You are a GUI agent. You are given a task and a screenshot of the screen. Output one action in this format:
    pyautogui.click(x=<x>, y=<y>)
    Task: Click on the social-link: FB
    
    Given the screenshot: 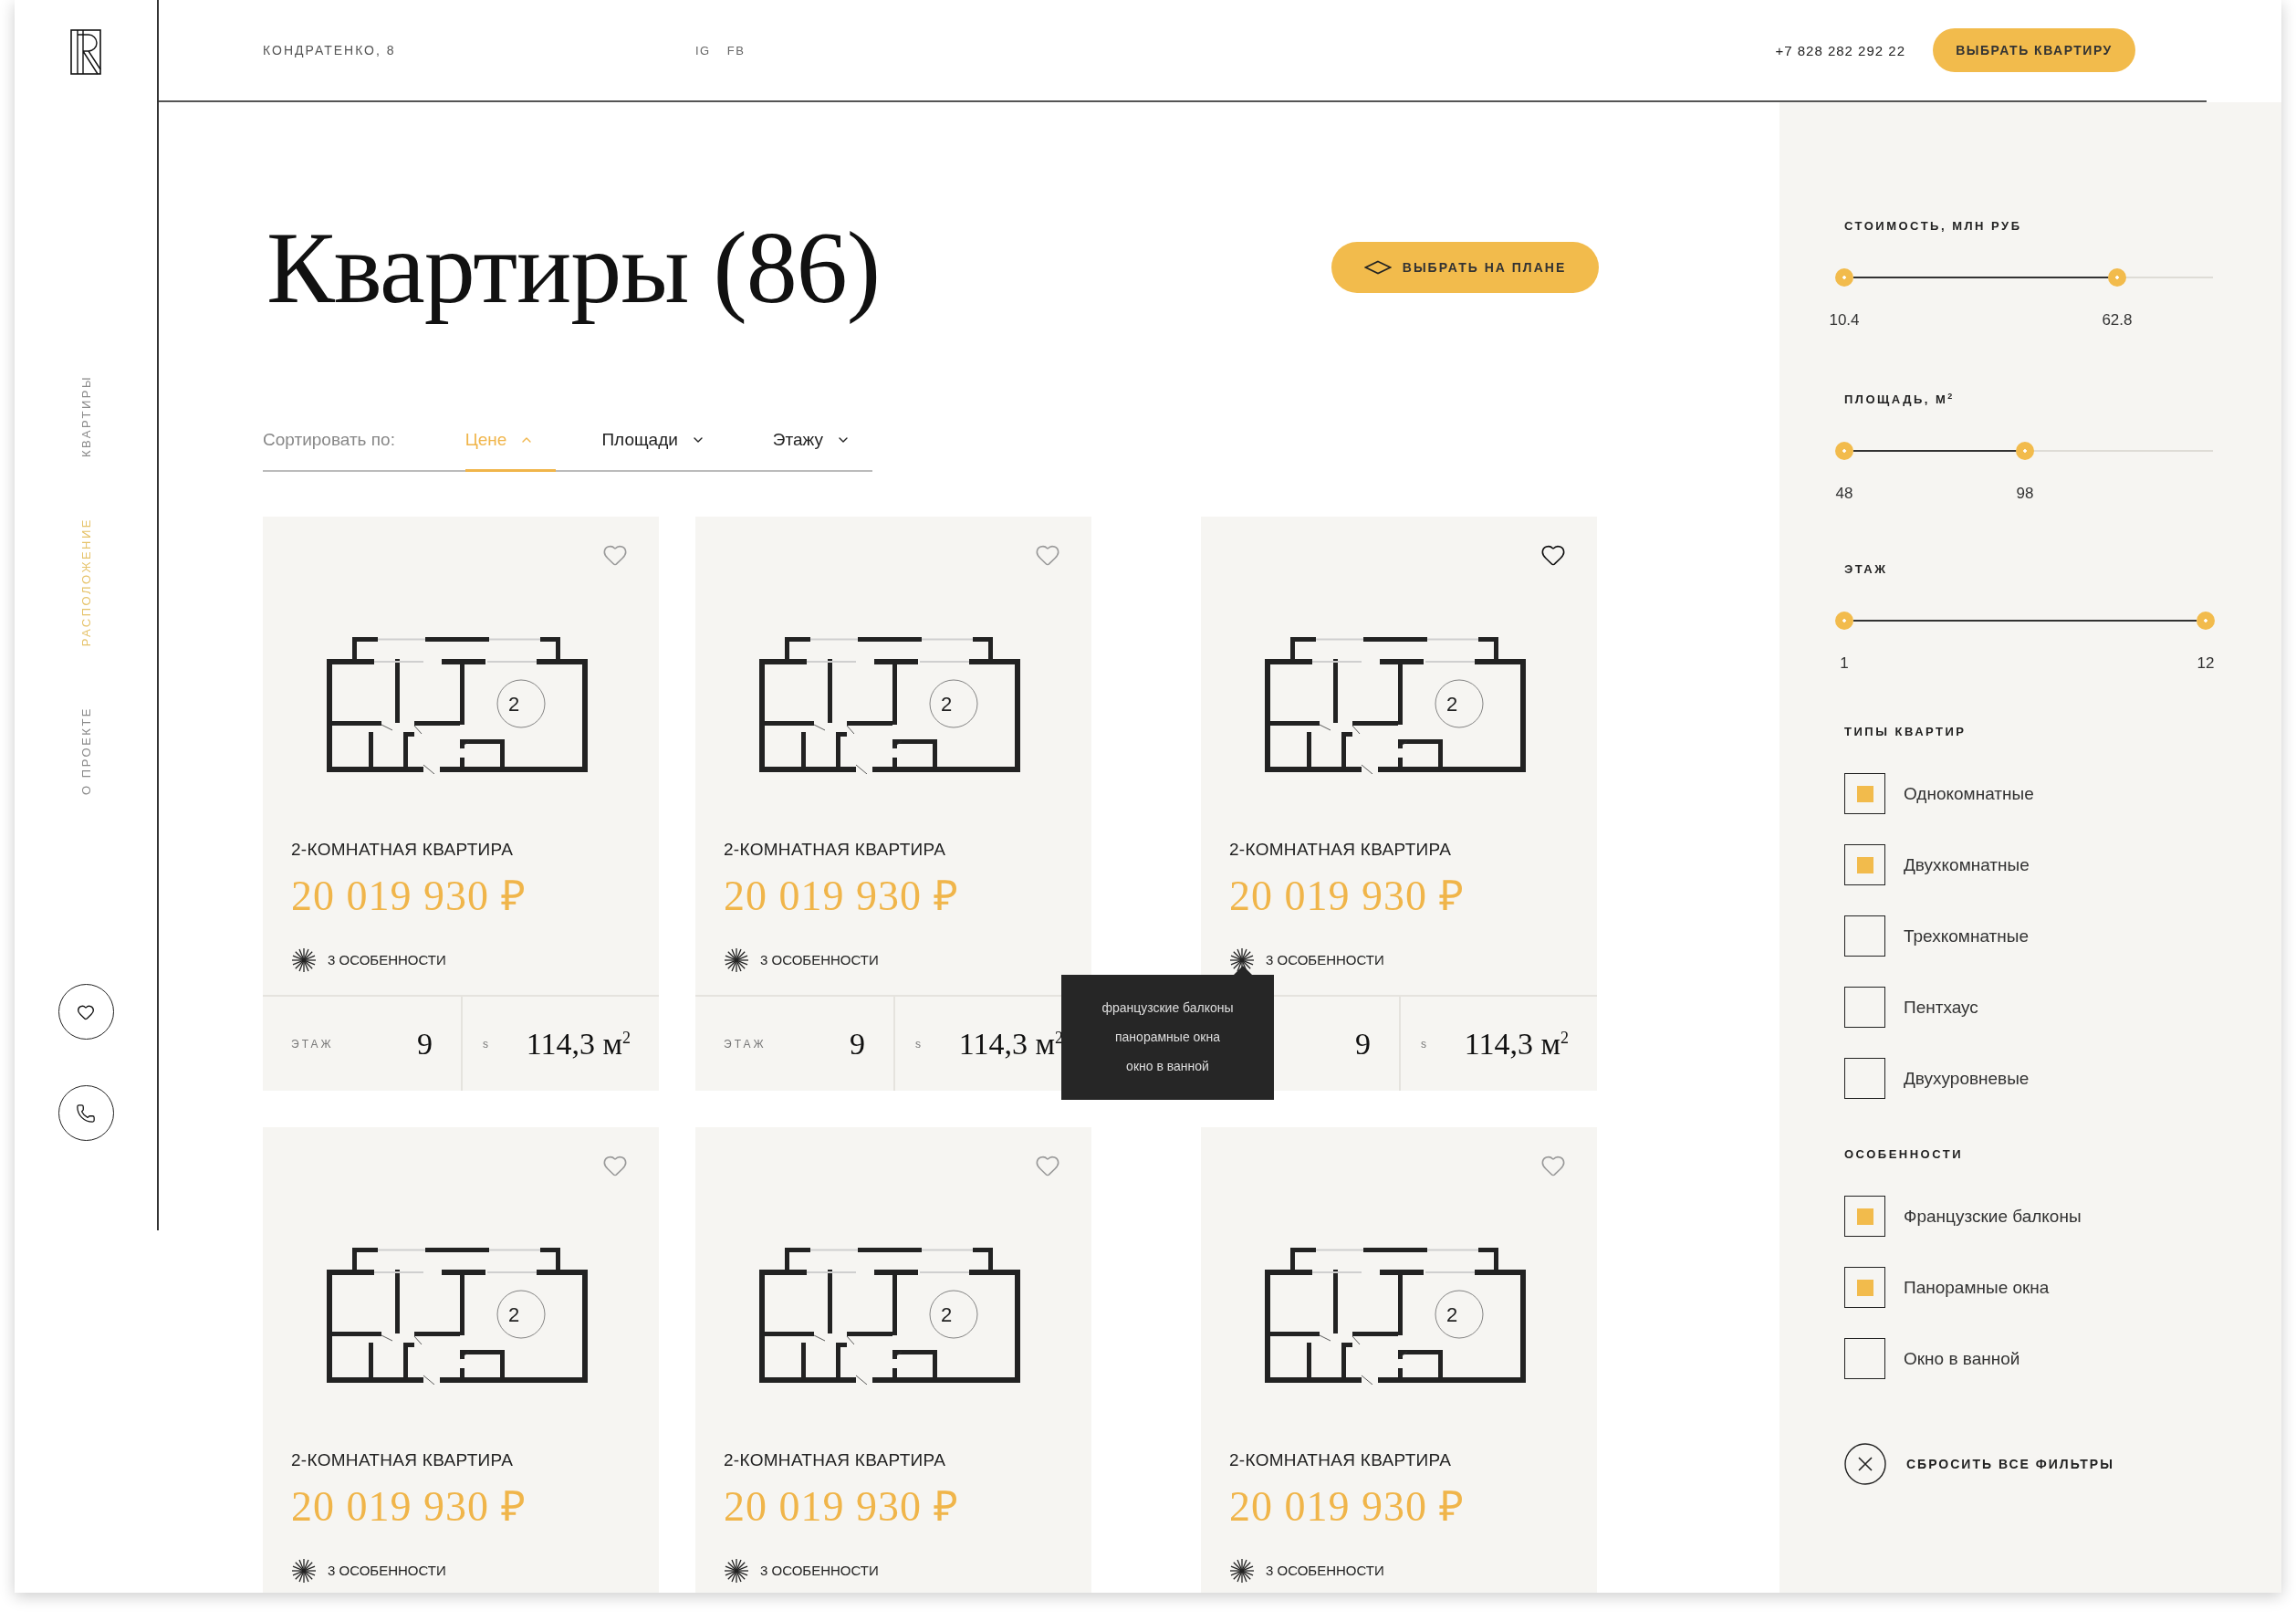 What is the action you would take?
    pyautogui.click(x=736, y=50)
    